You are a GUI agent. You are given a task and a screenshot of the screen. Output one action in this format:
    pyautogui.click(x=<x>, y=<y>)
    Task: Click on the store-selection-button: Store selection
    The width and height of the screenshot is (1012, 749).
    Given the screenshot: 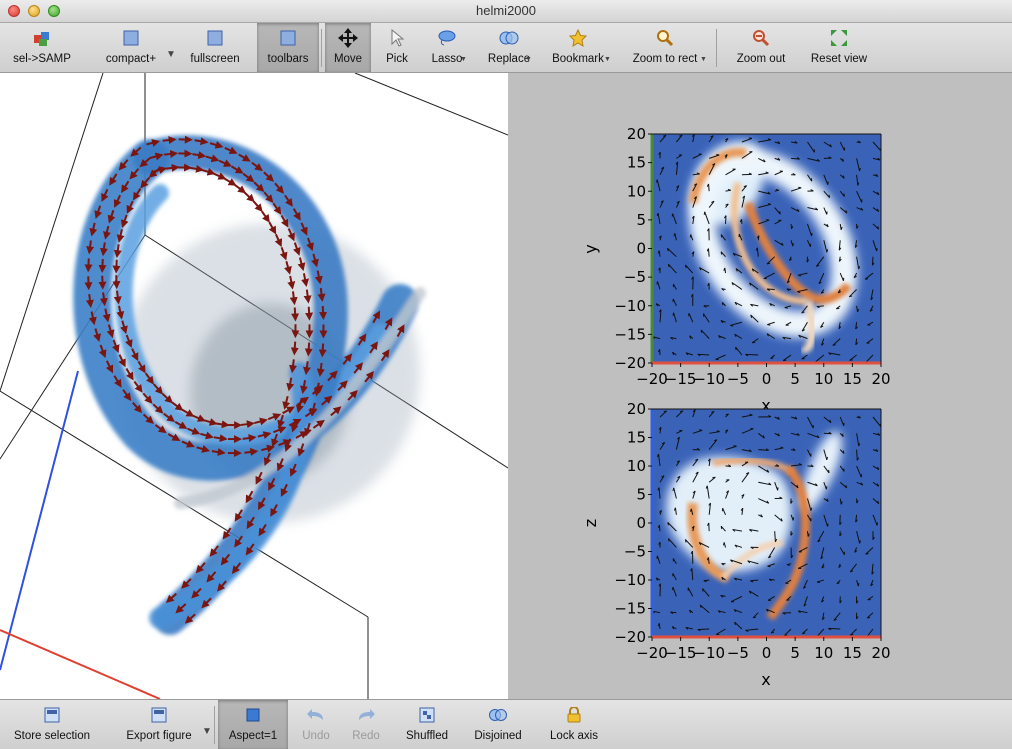 What is the action you would take?
    pyautogui.click(x=52, y=724)
    